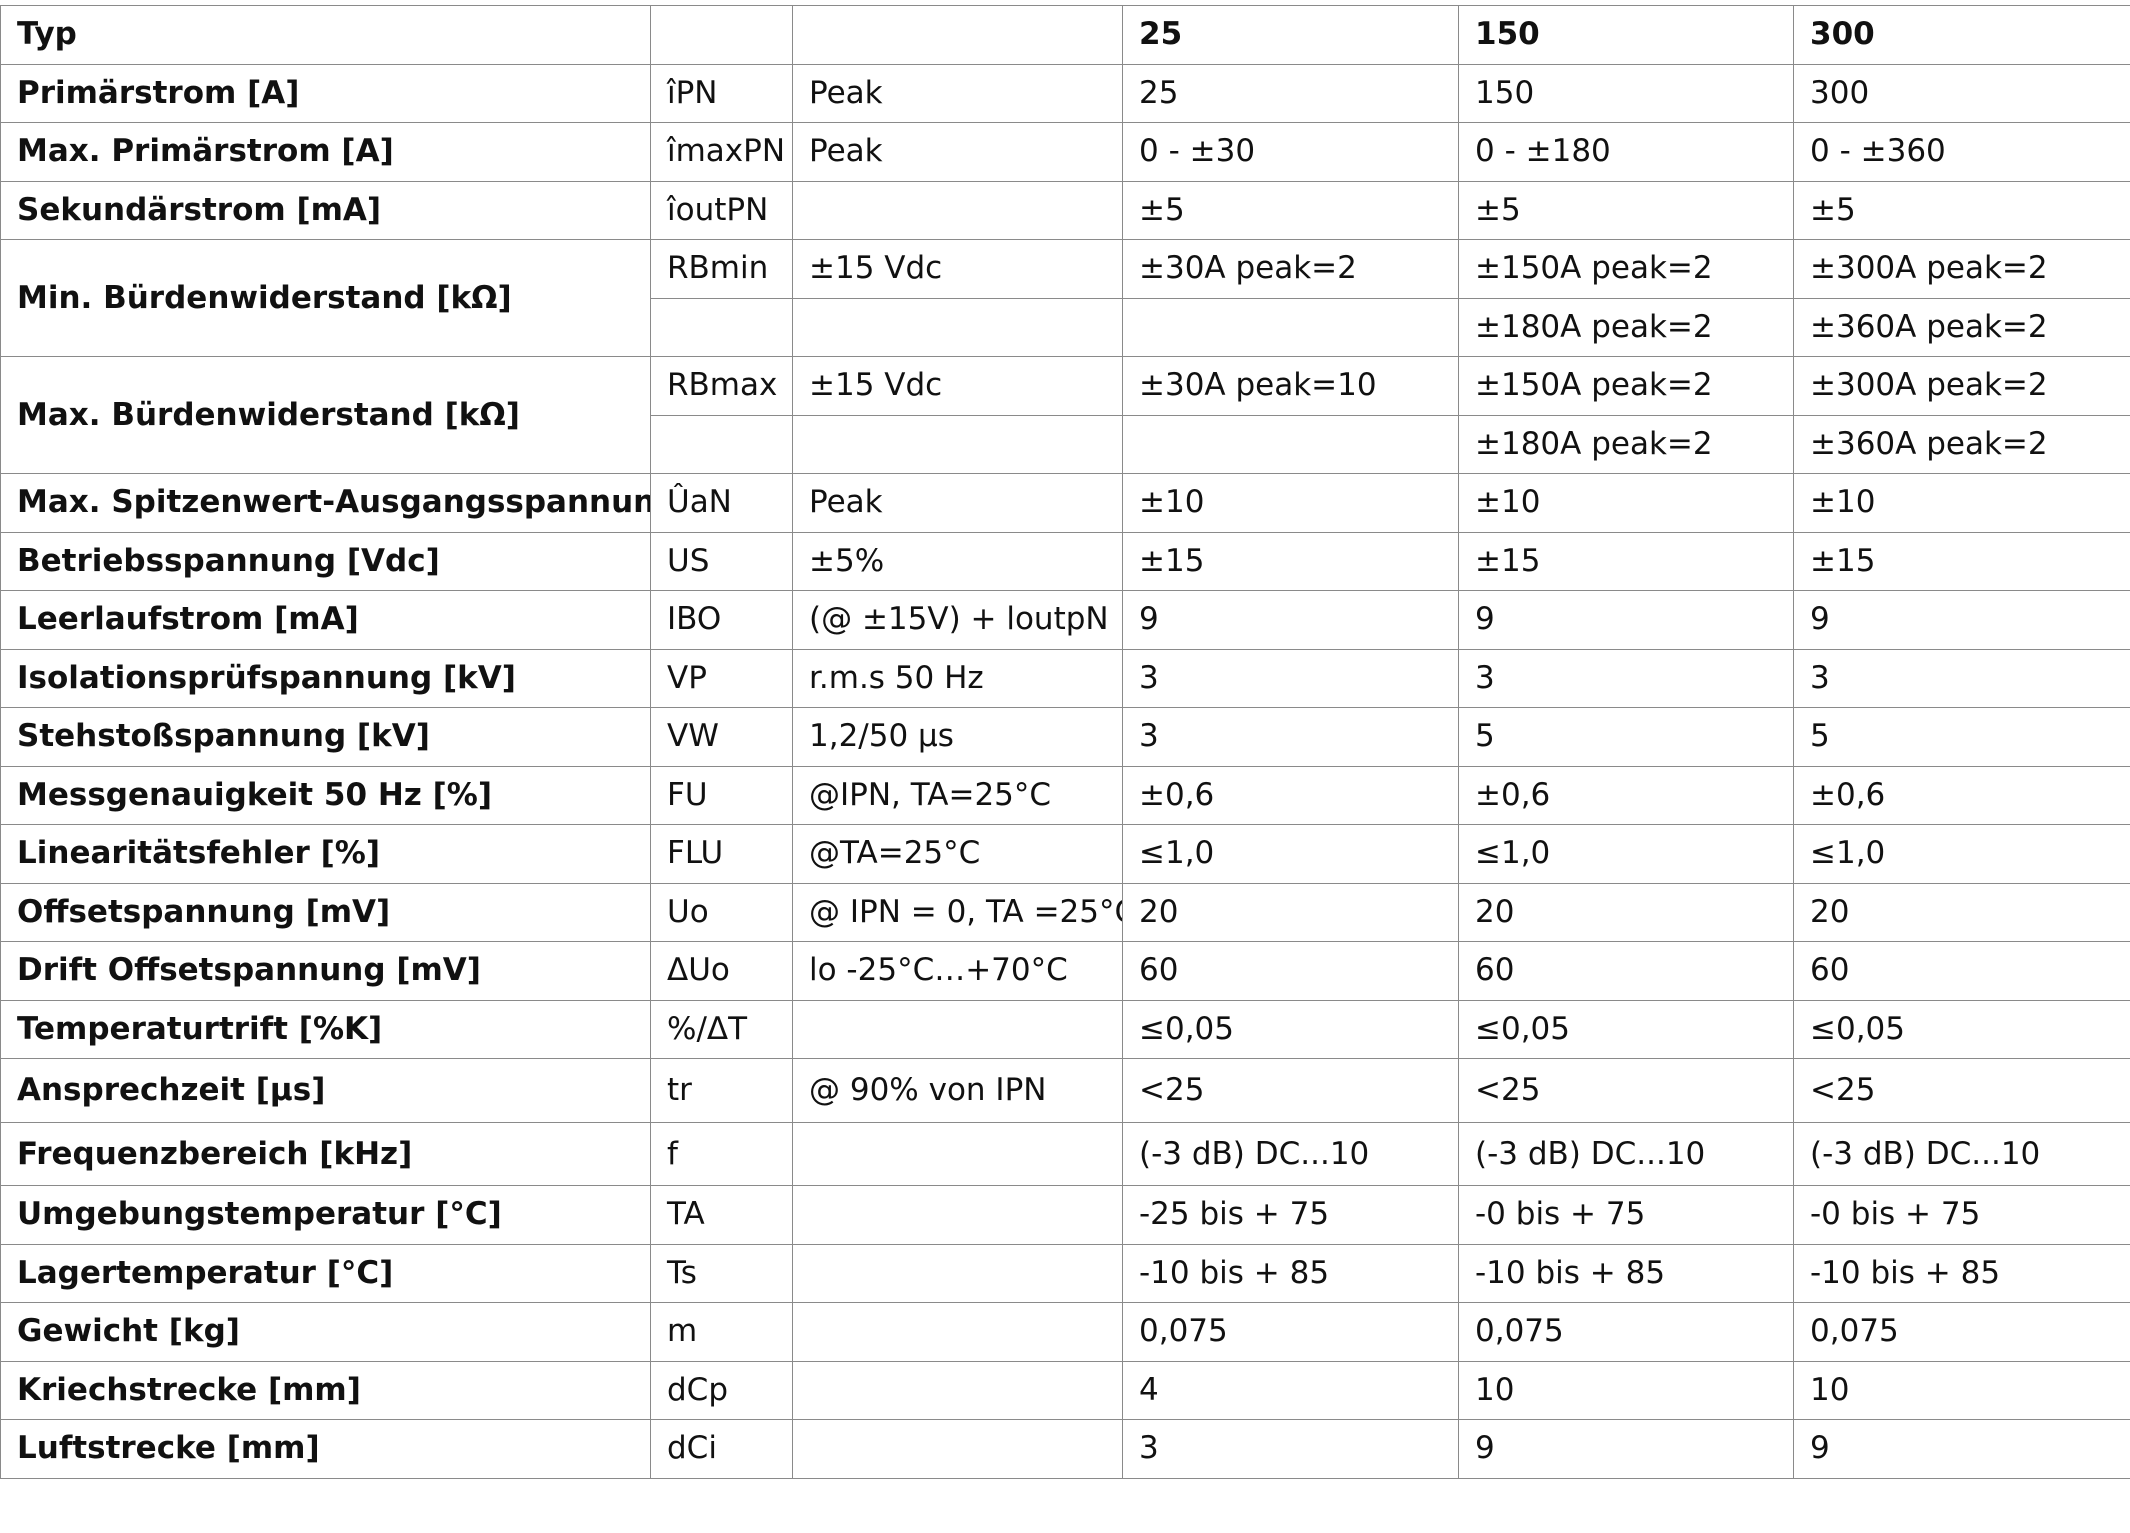 This screenshot has width=2130, height=1533. I want to click on value-cell: (-3 dB) DC...10, so click(1290, 1154).